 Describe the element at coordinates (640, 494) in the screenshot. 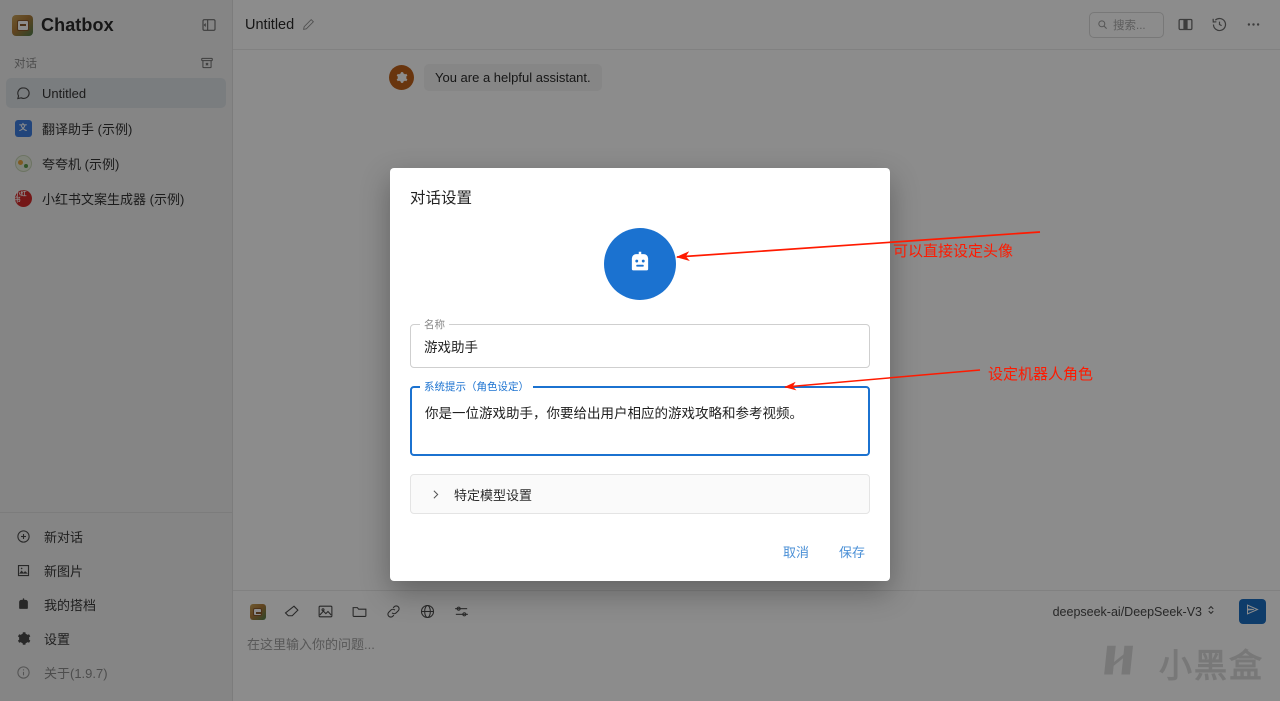

I see `model-settings-accordion: 特定模型设置` at that location.